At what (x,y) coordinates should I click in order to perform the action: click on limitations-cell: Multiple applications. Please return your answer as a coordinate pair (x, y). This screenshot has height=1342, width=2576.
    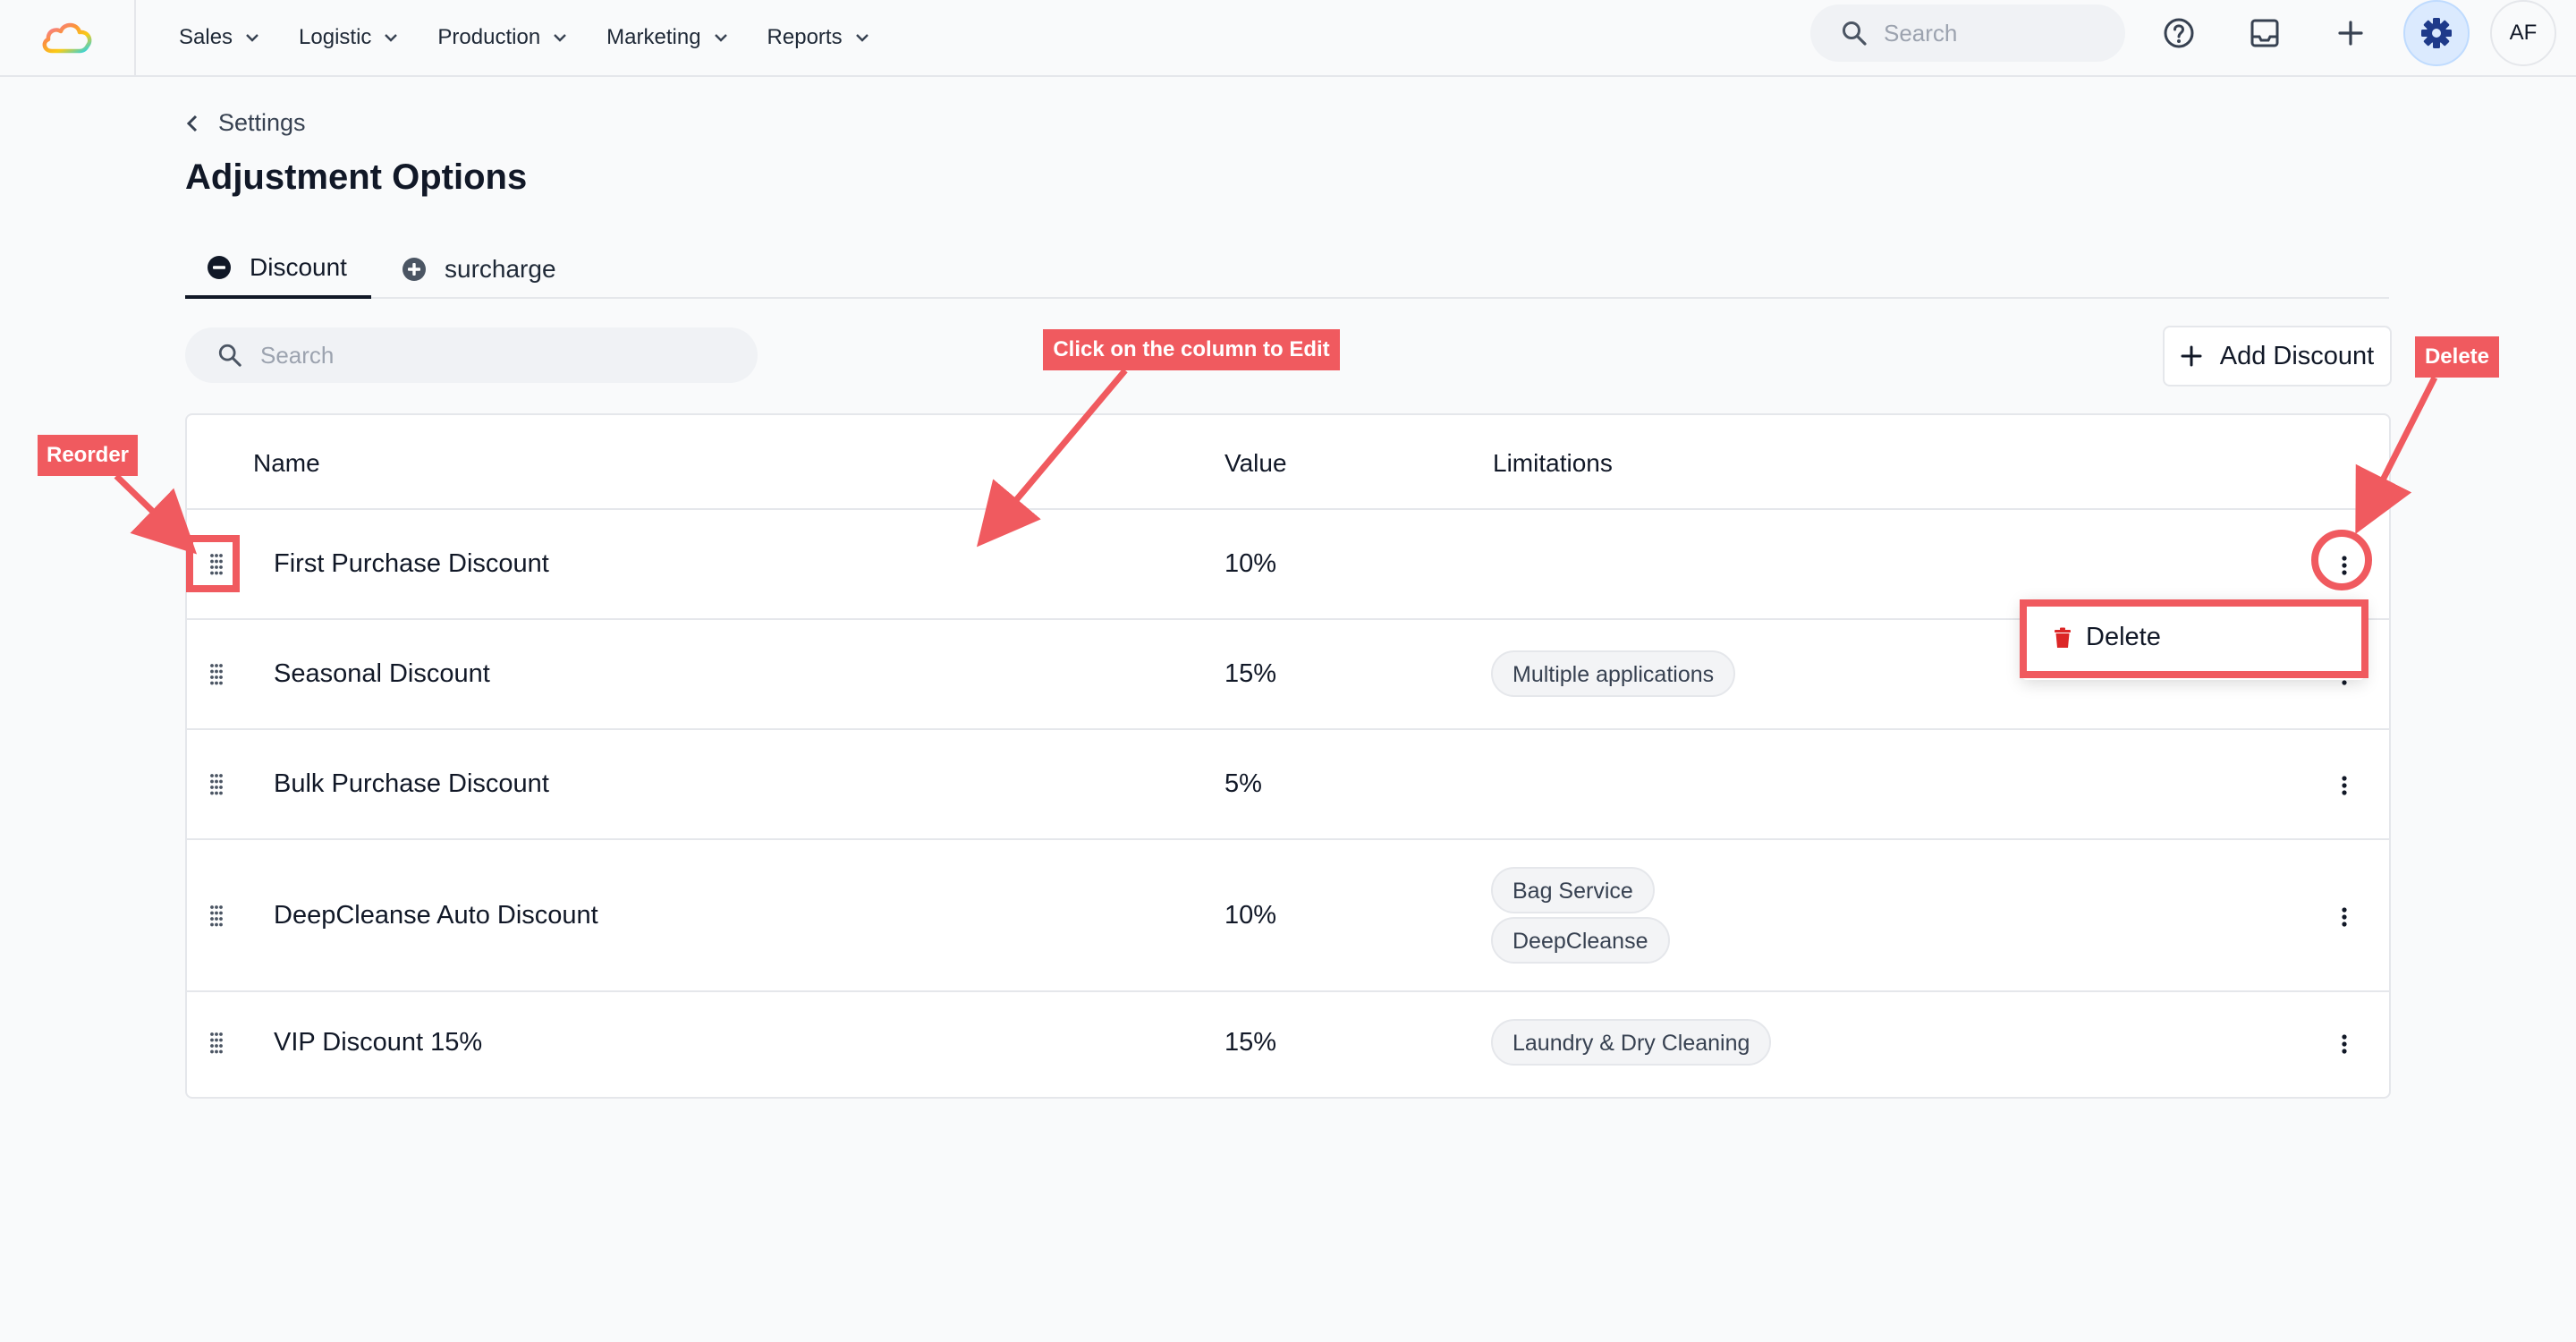
    Looking at the image, I should click on (1613, 674).